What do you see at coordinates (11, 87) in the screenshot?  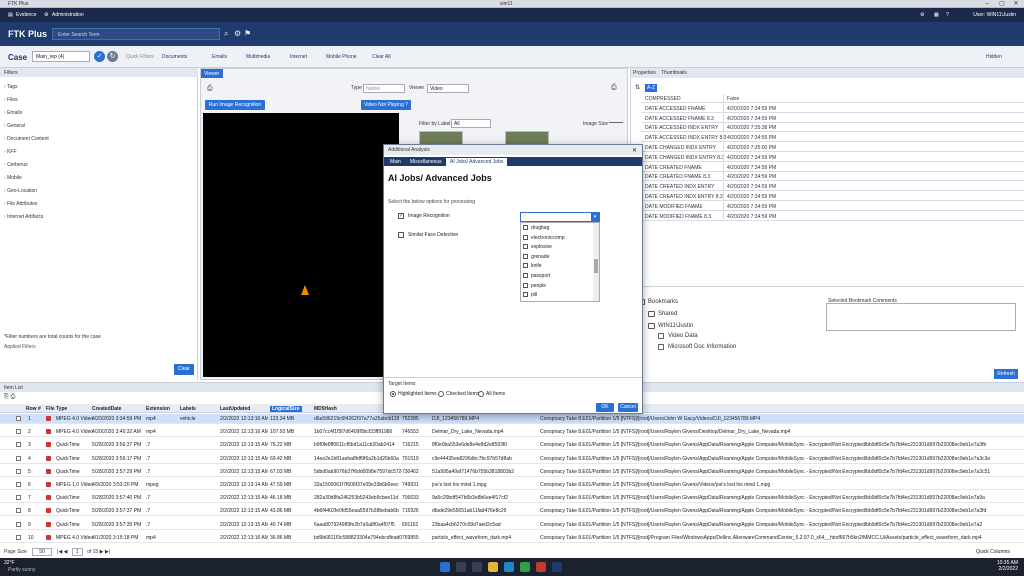 I see `filter-item-tags: Tags` at bounding box center [11, 87].